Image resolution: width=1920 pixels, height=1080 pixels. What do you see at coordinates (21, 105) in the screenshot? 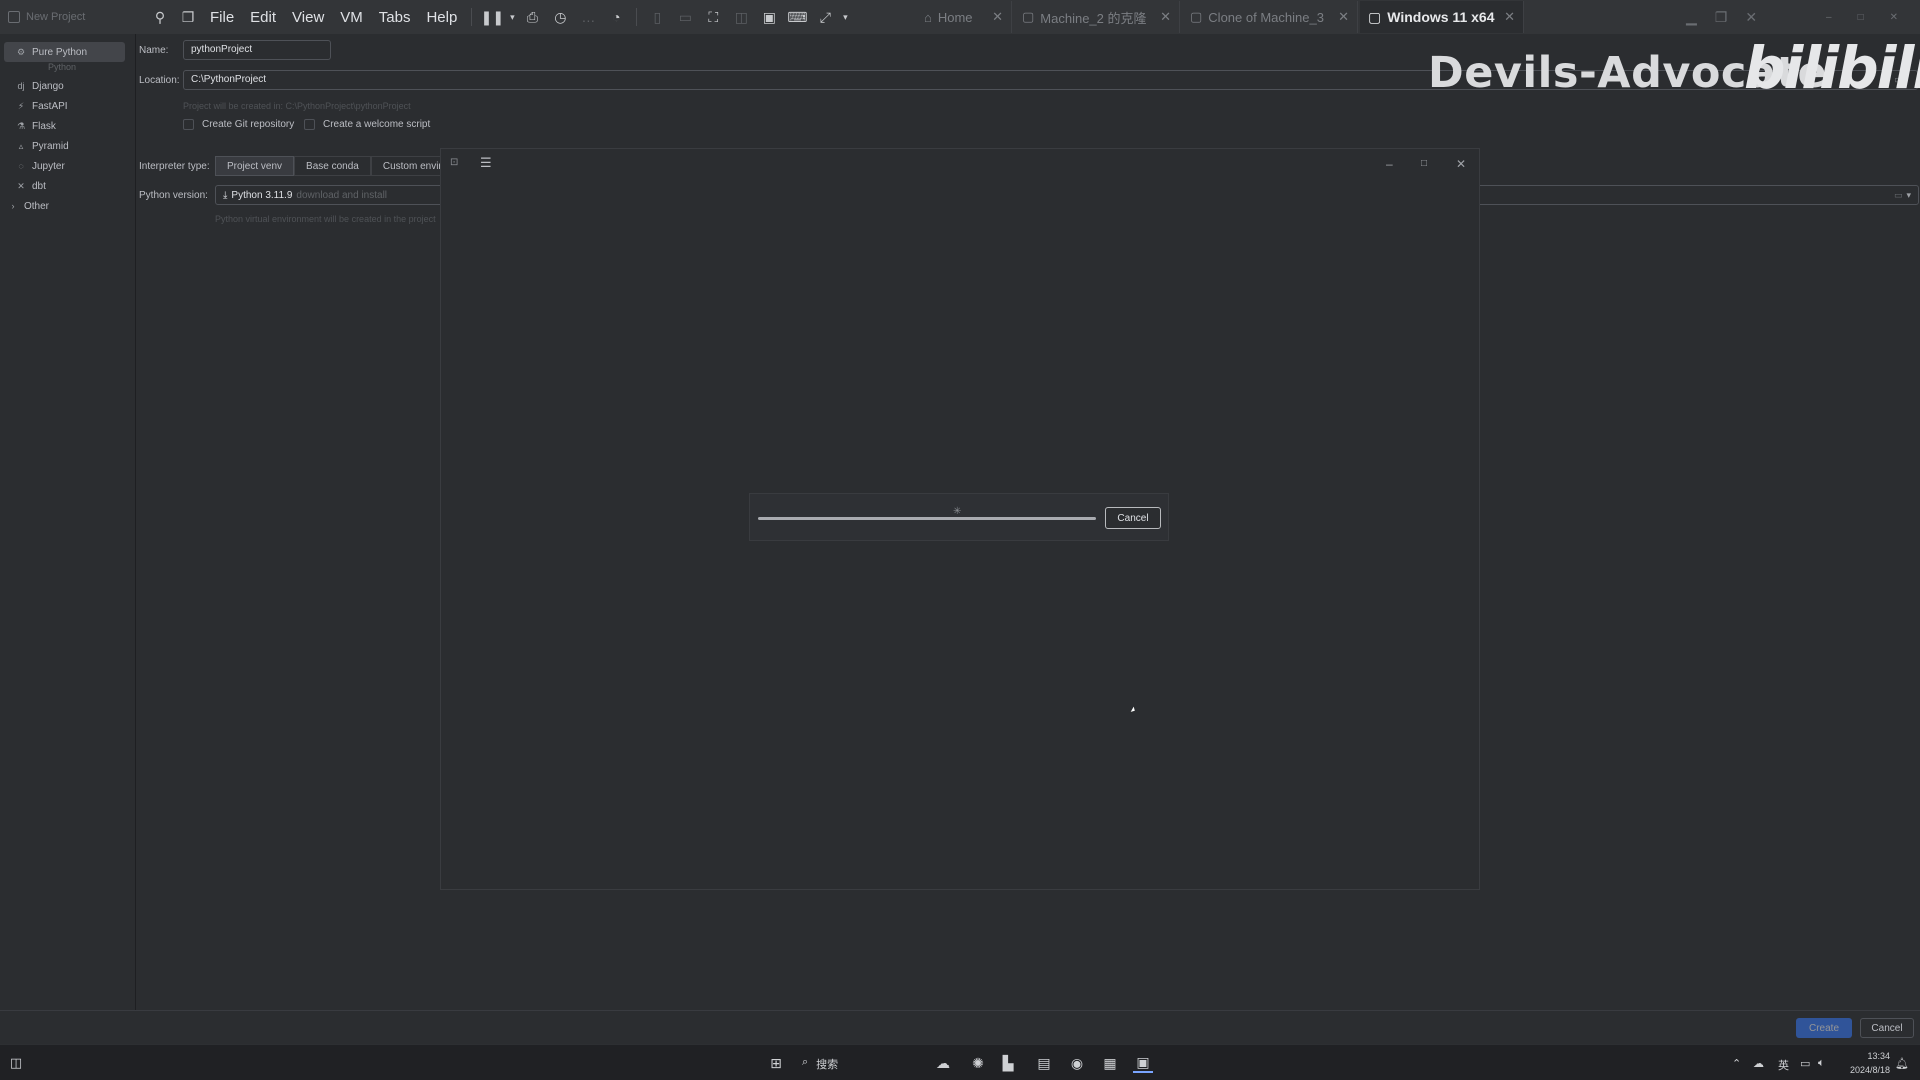
I see `fastapi-icon: ⚡` at bounding box center [21, 105].